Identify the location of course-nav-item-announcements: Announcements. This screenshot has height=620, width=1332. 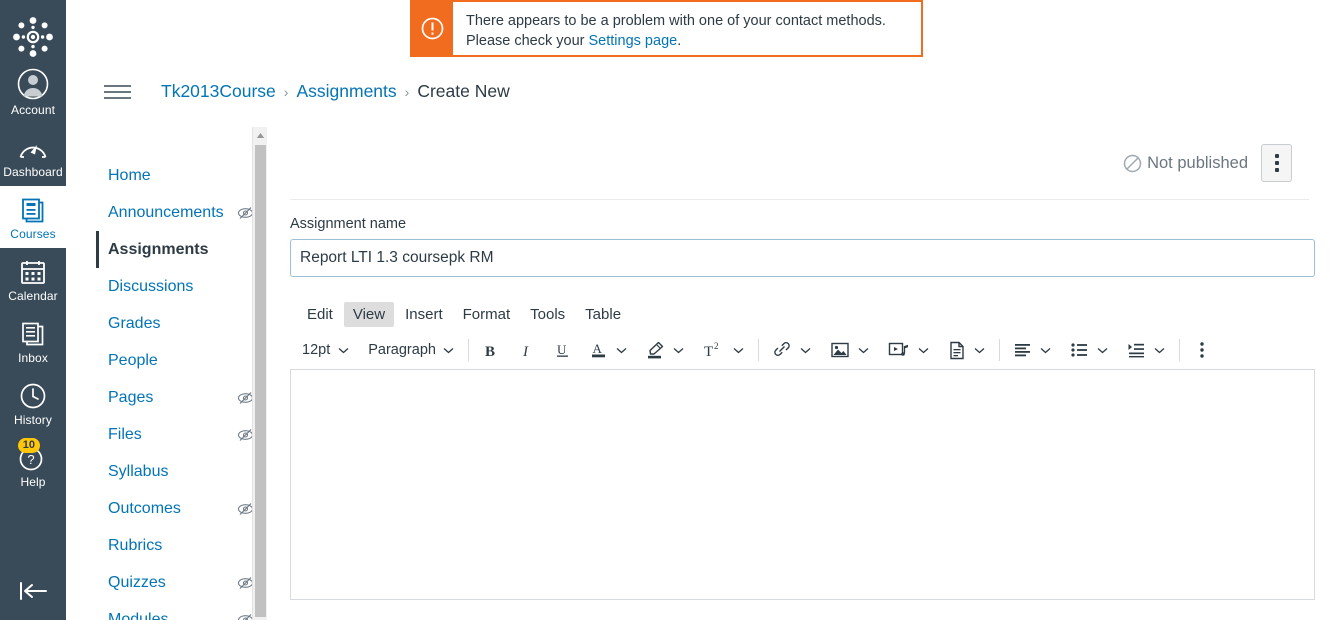
(181, 212).